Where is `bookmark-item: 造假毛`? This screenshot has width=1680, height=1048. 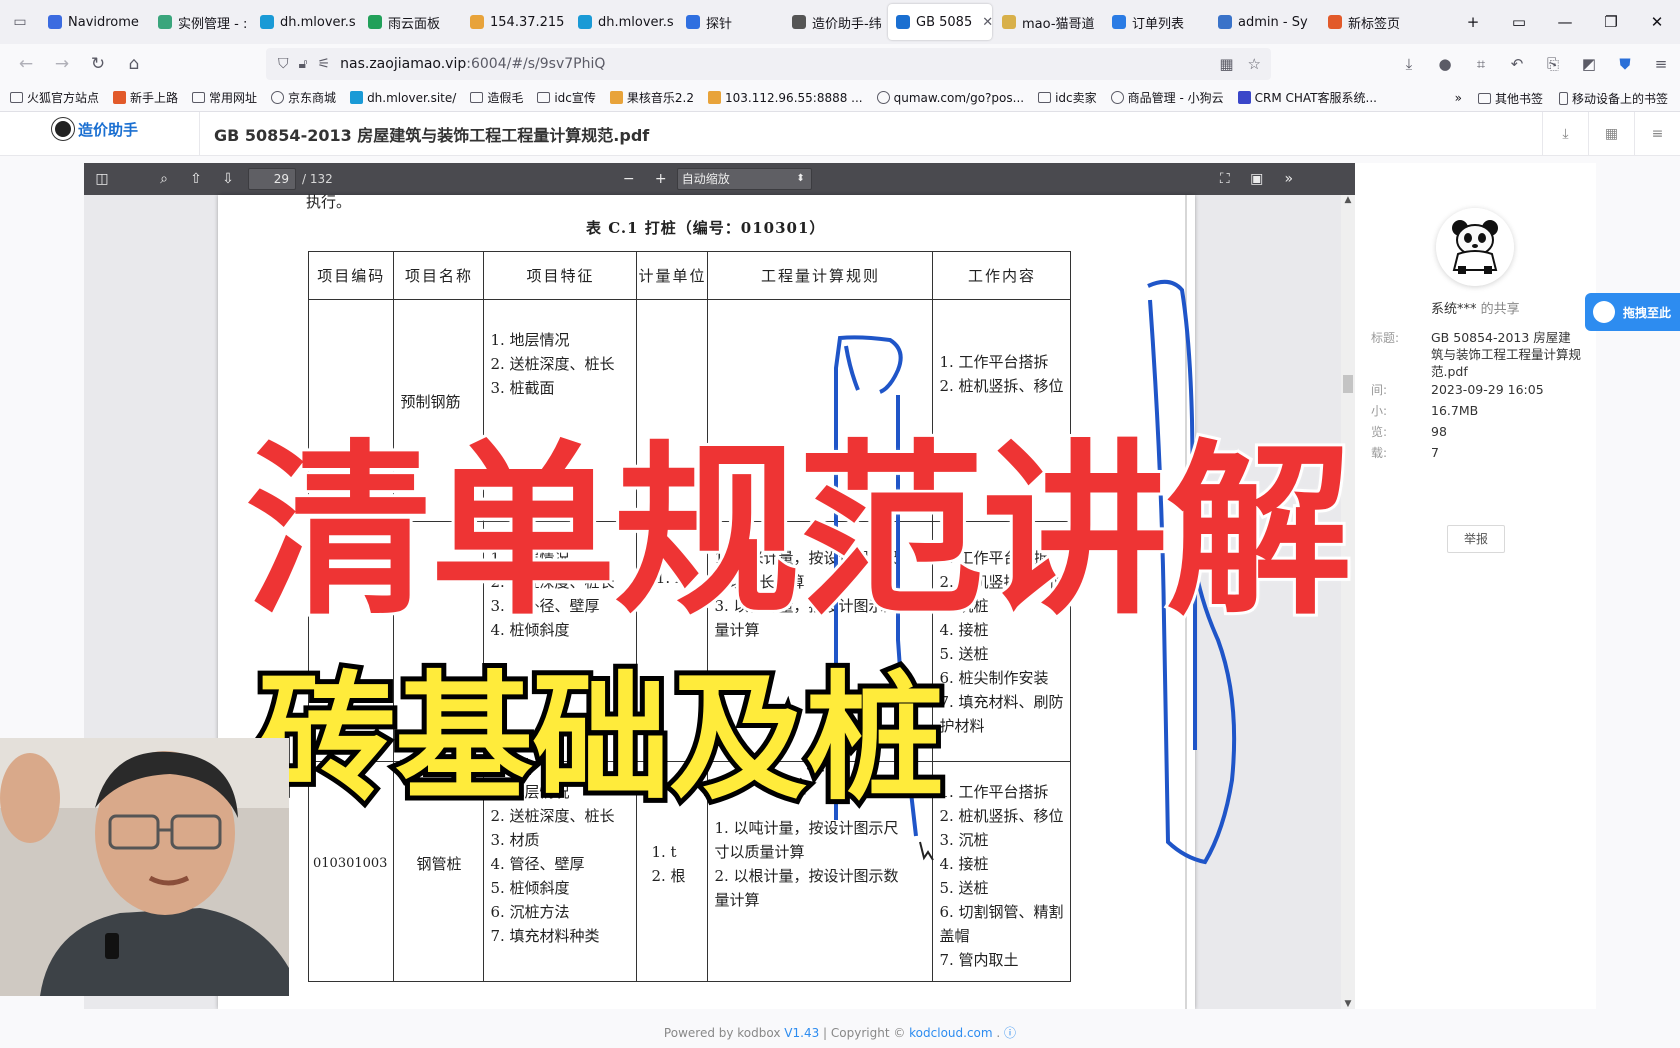
bookmark-item: 造假毛 is located at coordinates (496, 97).